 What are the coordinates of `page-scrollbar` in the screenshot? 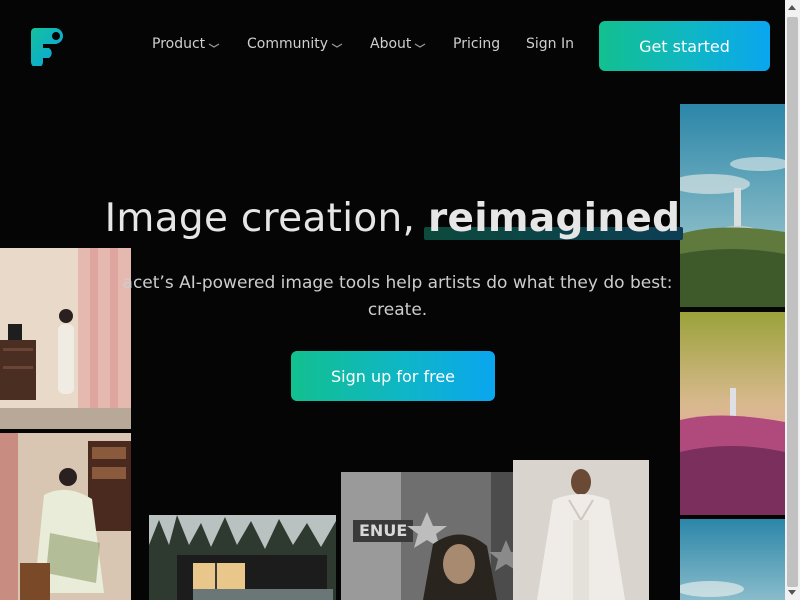 It's located at (792, 300).